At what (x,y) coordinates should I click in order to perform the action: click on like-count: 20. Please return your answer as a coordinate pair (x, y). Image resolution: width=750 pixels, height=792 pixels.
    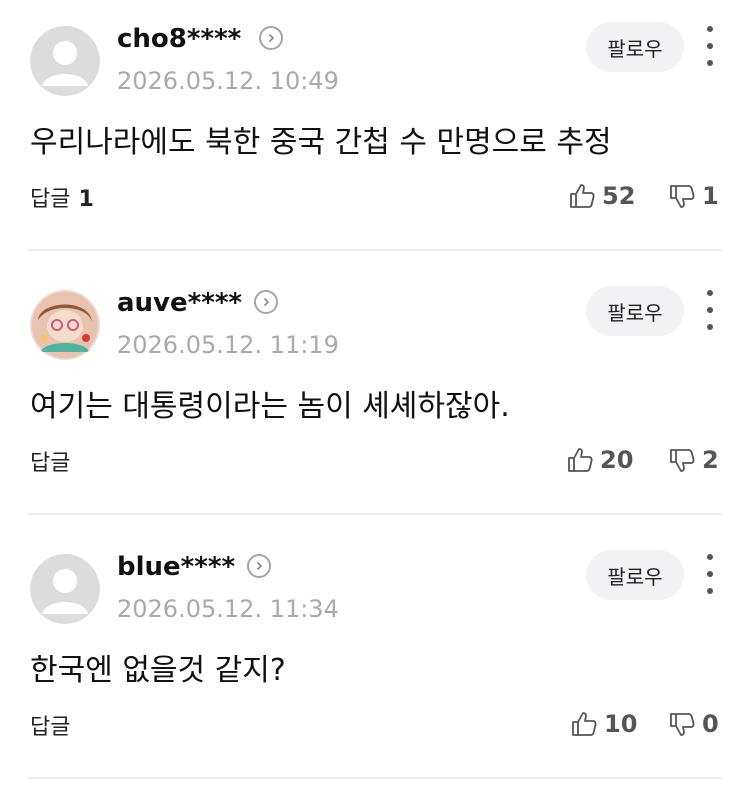
    Looking at the image, I should click on (617, 460).